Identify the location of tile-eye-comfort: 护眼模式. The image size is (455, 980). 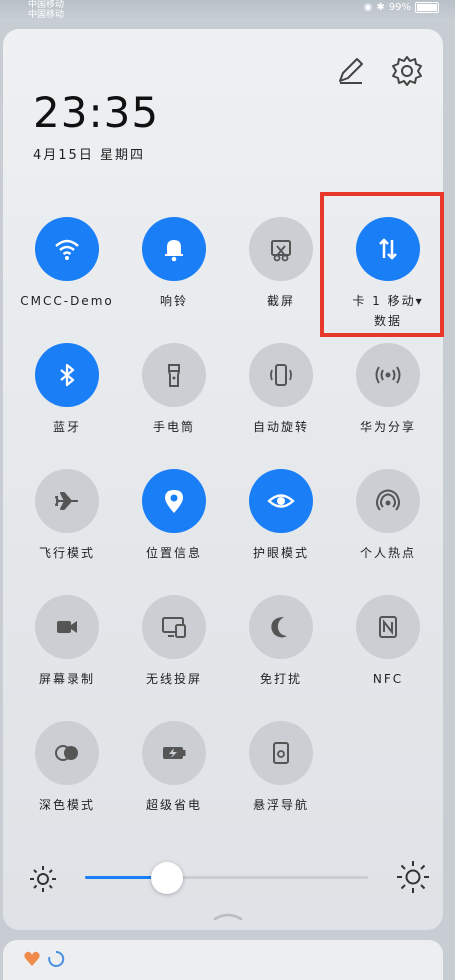
(281, 516).